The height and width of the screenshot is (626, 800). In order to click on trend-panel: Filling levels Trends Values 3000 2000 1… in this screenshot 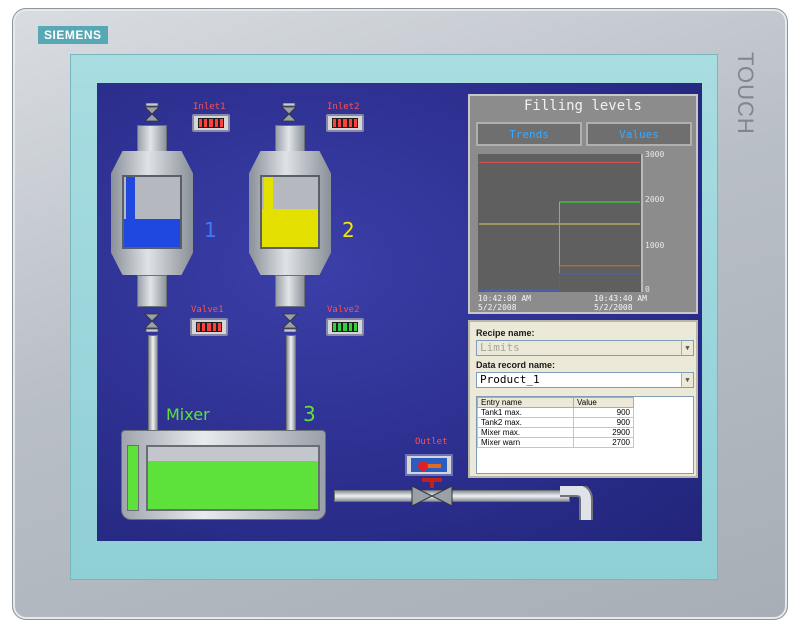, I will do `click(583, 204)`.